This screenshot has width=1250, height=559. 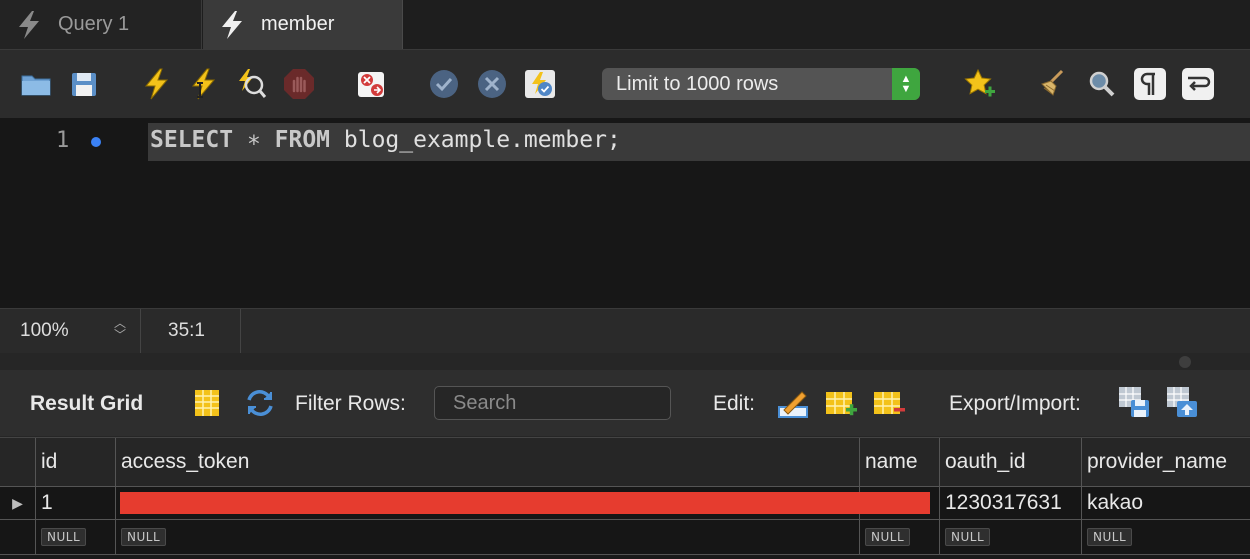 I want to click on zoom-level: 100%, so click(x=44, y=331).